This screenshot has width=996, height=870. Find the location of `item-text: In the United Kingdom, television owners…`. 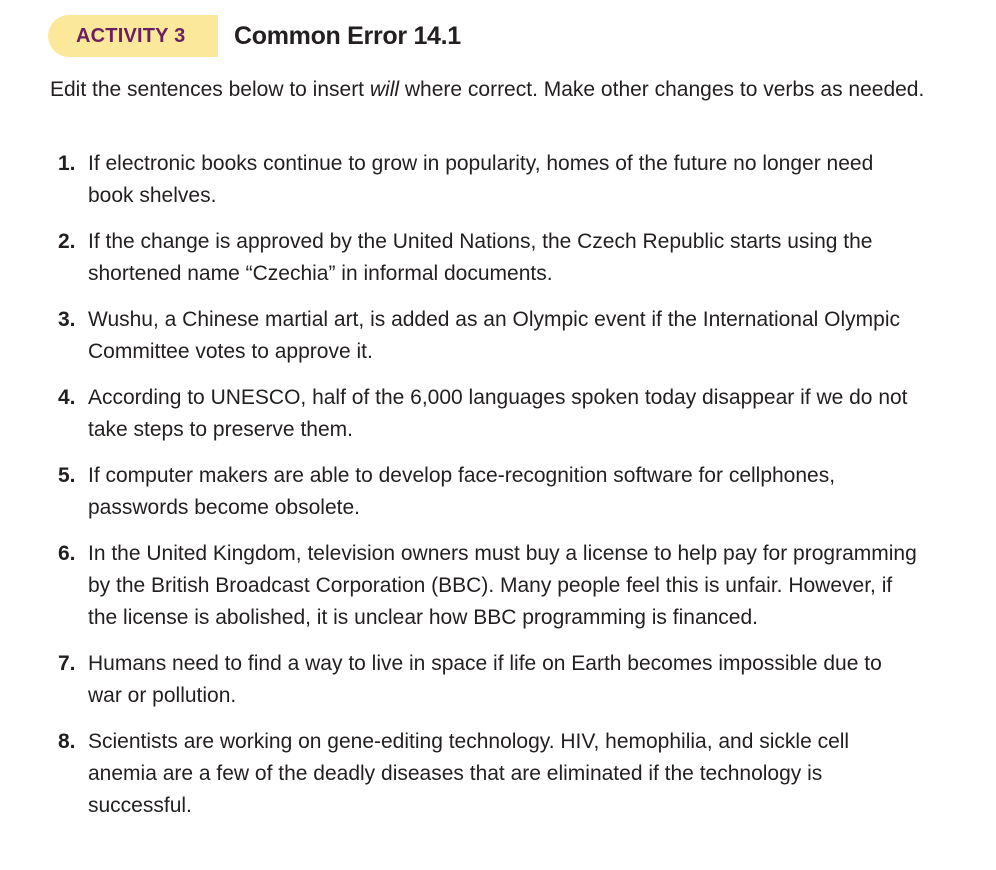

item-text: In the United Kingdom, television owners… is located at coordinates (502, 585).